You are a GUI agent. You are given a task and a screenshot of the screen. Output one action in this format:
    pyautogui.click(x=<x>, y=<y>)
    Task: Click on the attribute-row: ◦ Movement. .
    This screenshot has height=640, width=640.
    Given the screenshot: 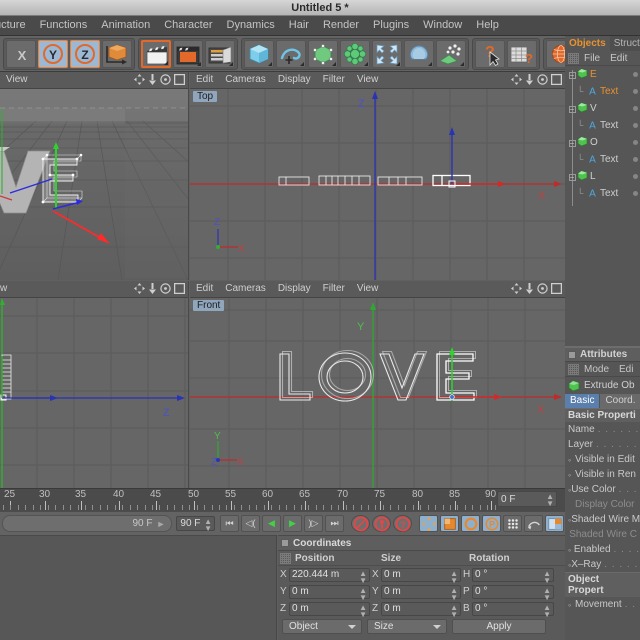 What is the action you would take?
    pyautogui.click(x=602, y=604)
    